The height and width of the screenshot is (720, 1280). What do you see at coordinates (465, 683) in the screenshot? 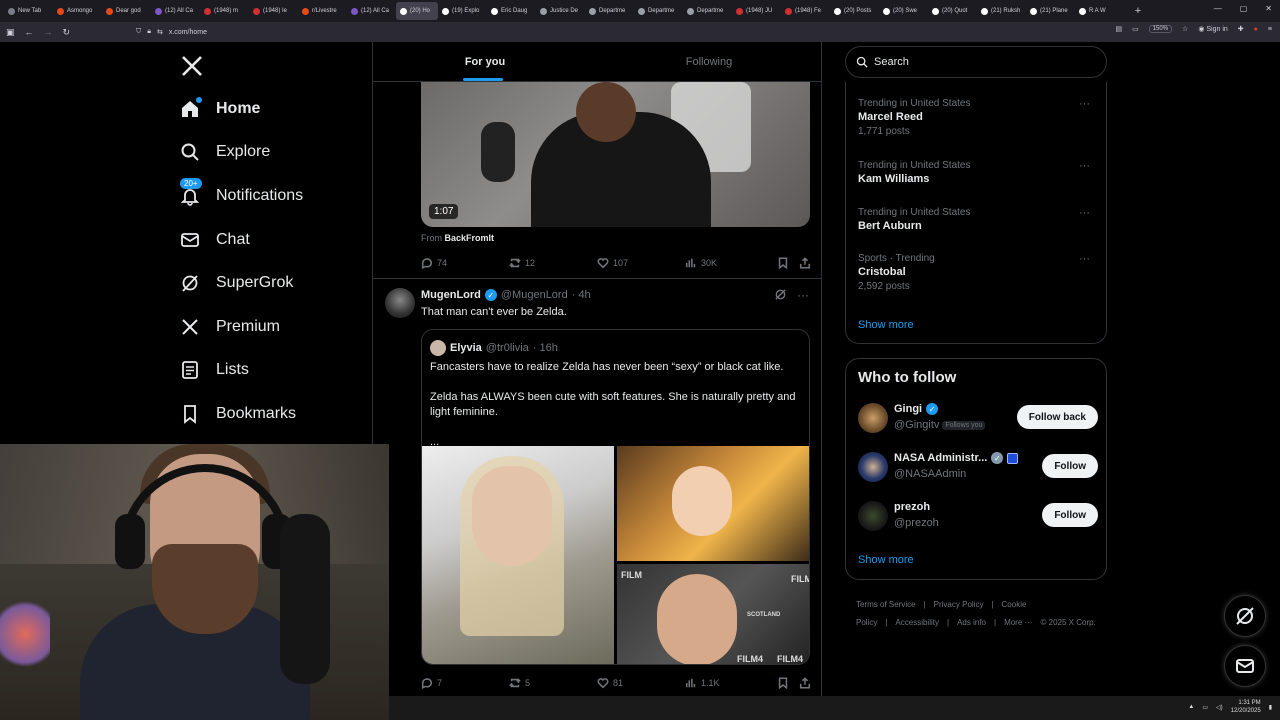
I see `reply-button: 7` at bounding box center [465, 683].